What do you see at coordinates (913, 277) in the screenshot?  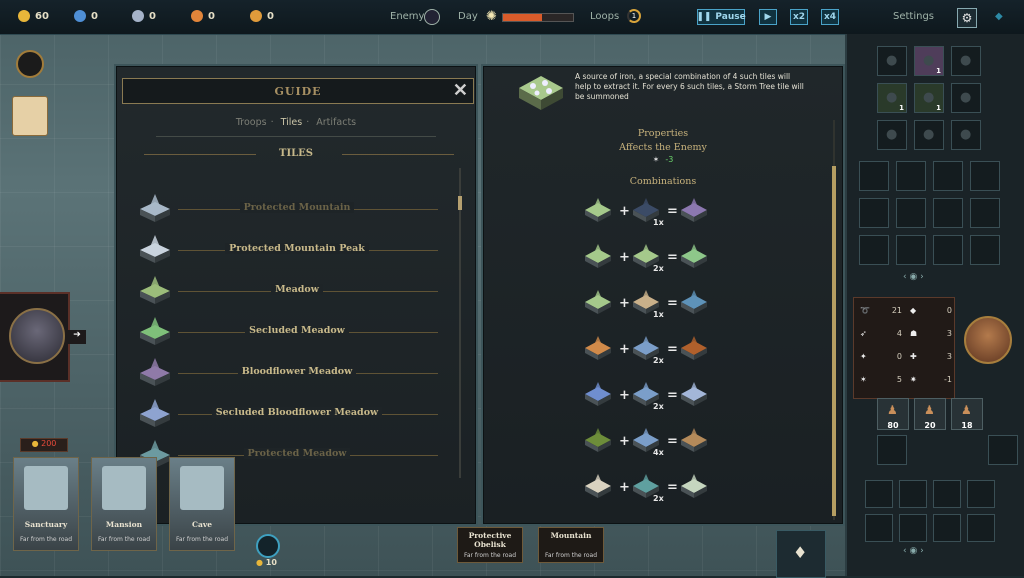 I see `inventory-pager: ‹ ◉ ›` at bounding box center [913, 277].